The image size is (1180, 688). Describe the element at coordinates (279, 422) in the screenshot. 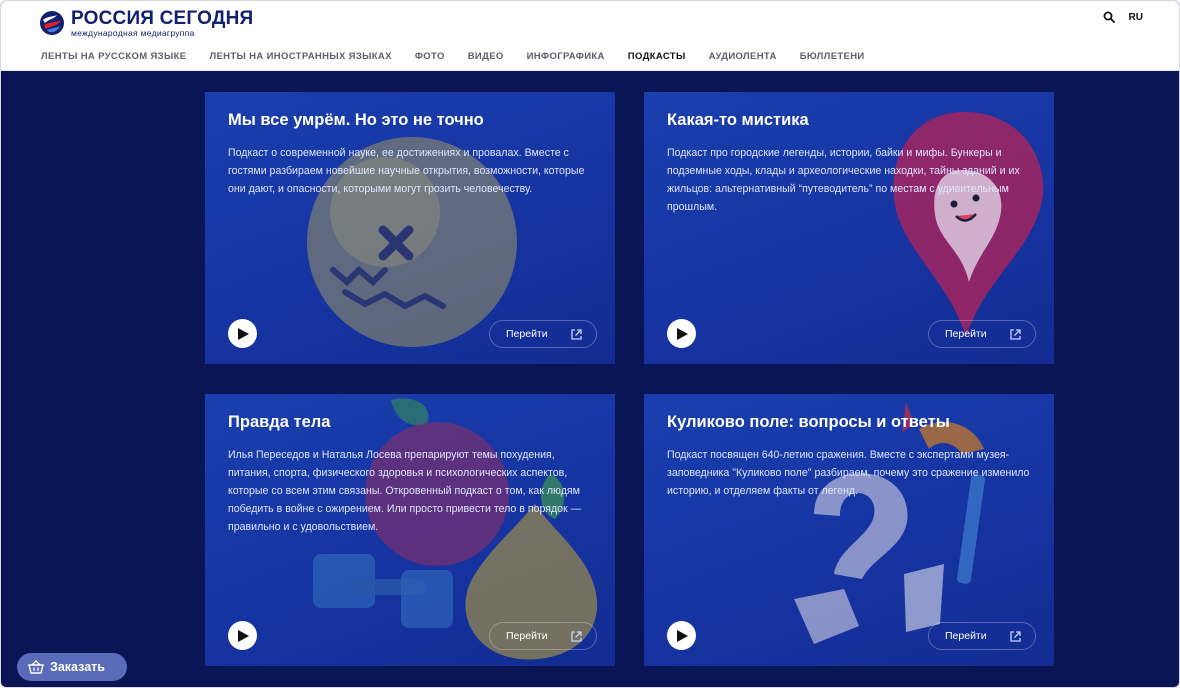

I see `podcast-title: Правда тела` at that location.